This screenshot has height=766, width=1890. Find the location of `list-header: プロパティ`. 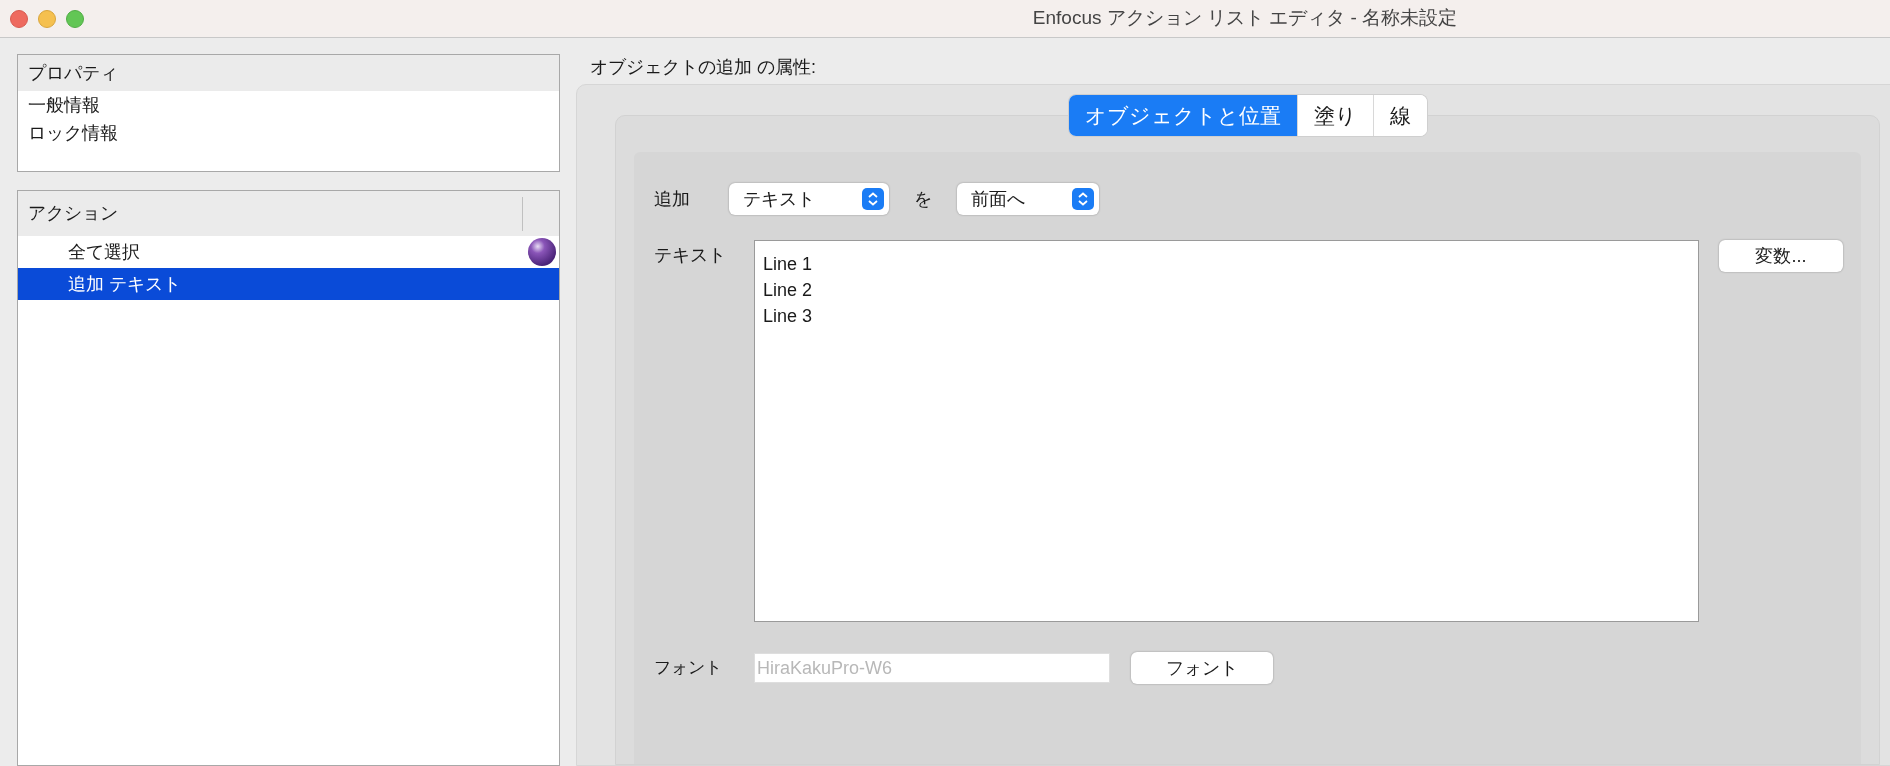

list-header: プロパティ is located at coordinates (288, 73).